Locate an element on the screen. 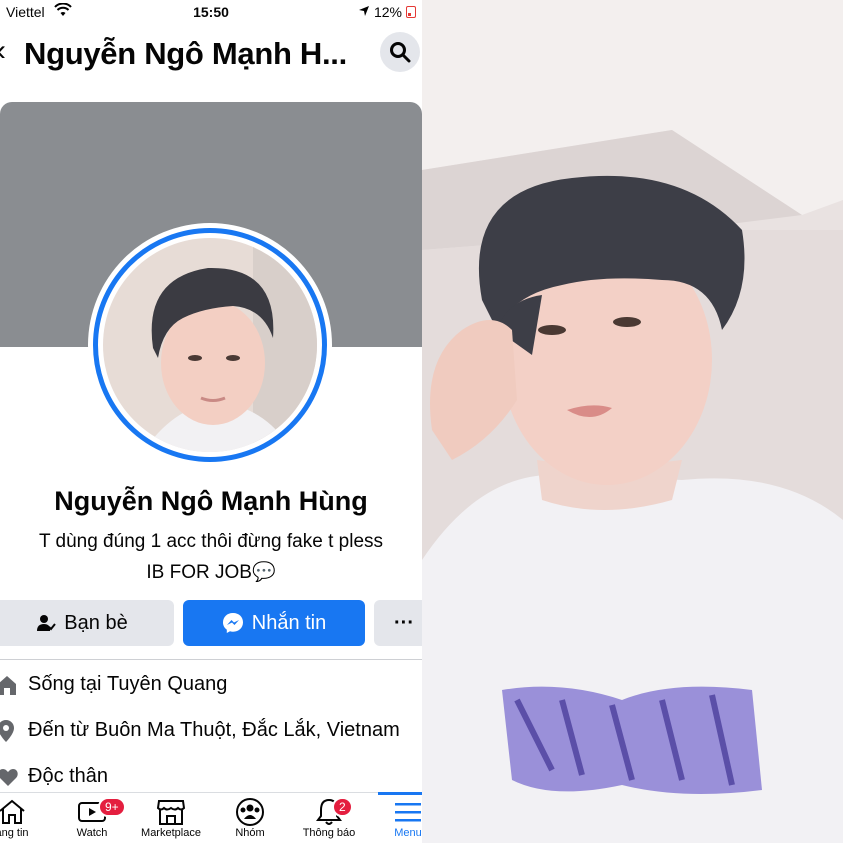  tab-watch: 9+ Watch is located at coordinates (92, 818).